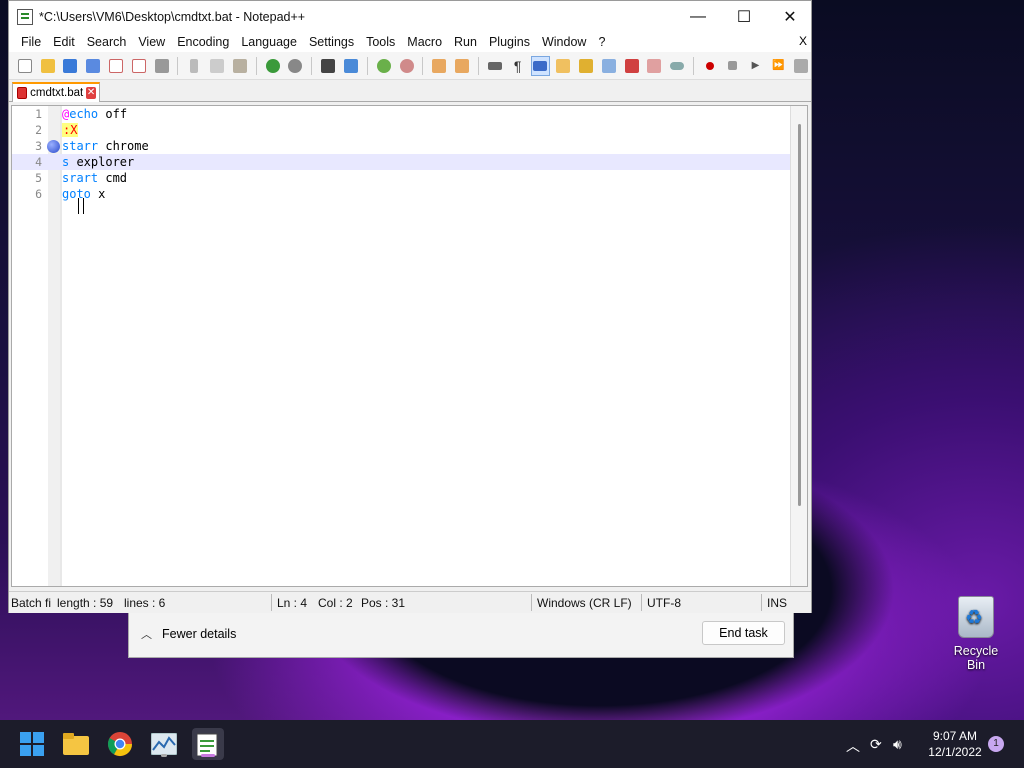 Image resolution: width=1024 pixels, height=768 pixels. I want to click on running-indicator, so click(164, 755).